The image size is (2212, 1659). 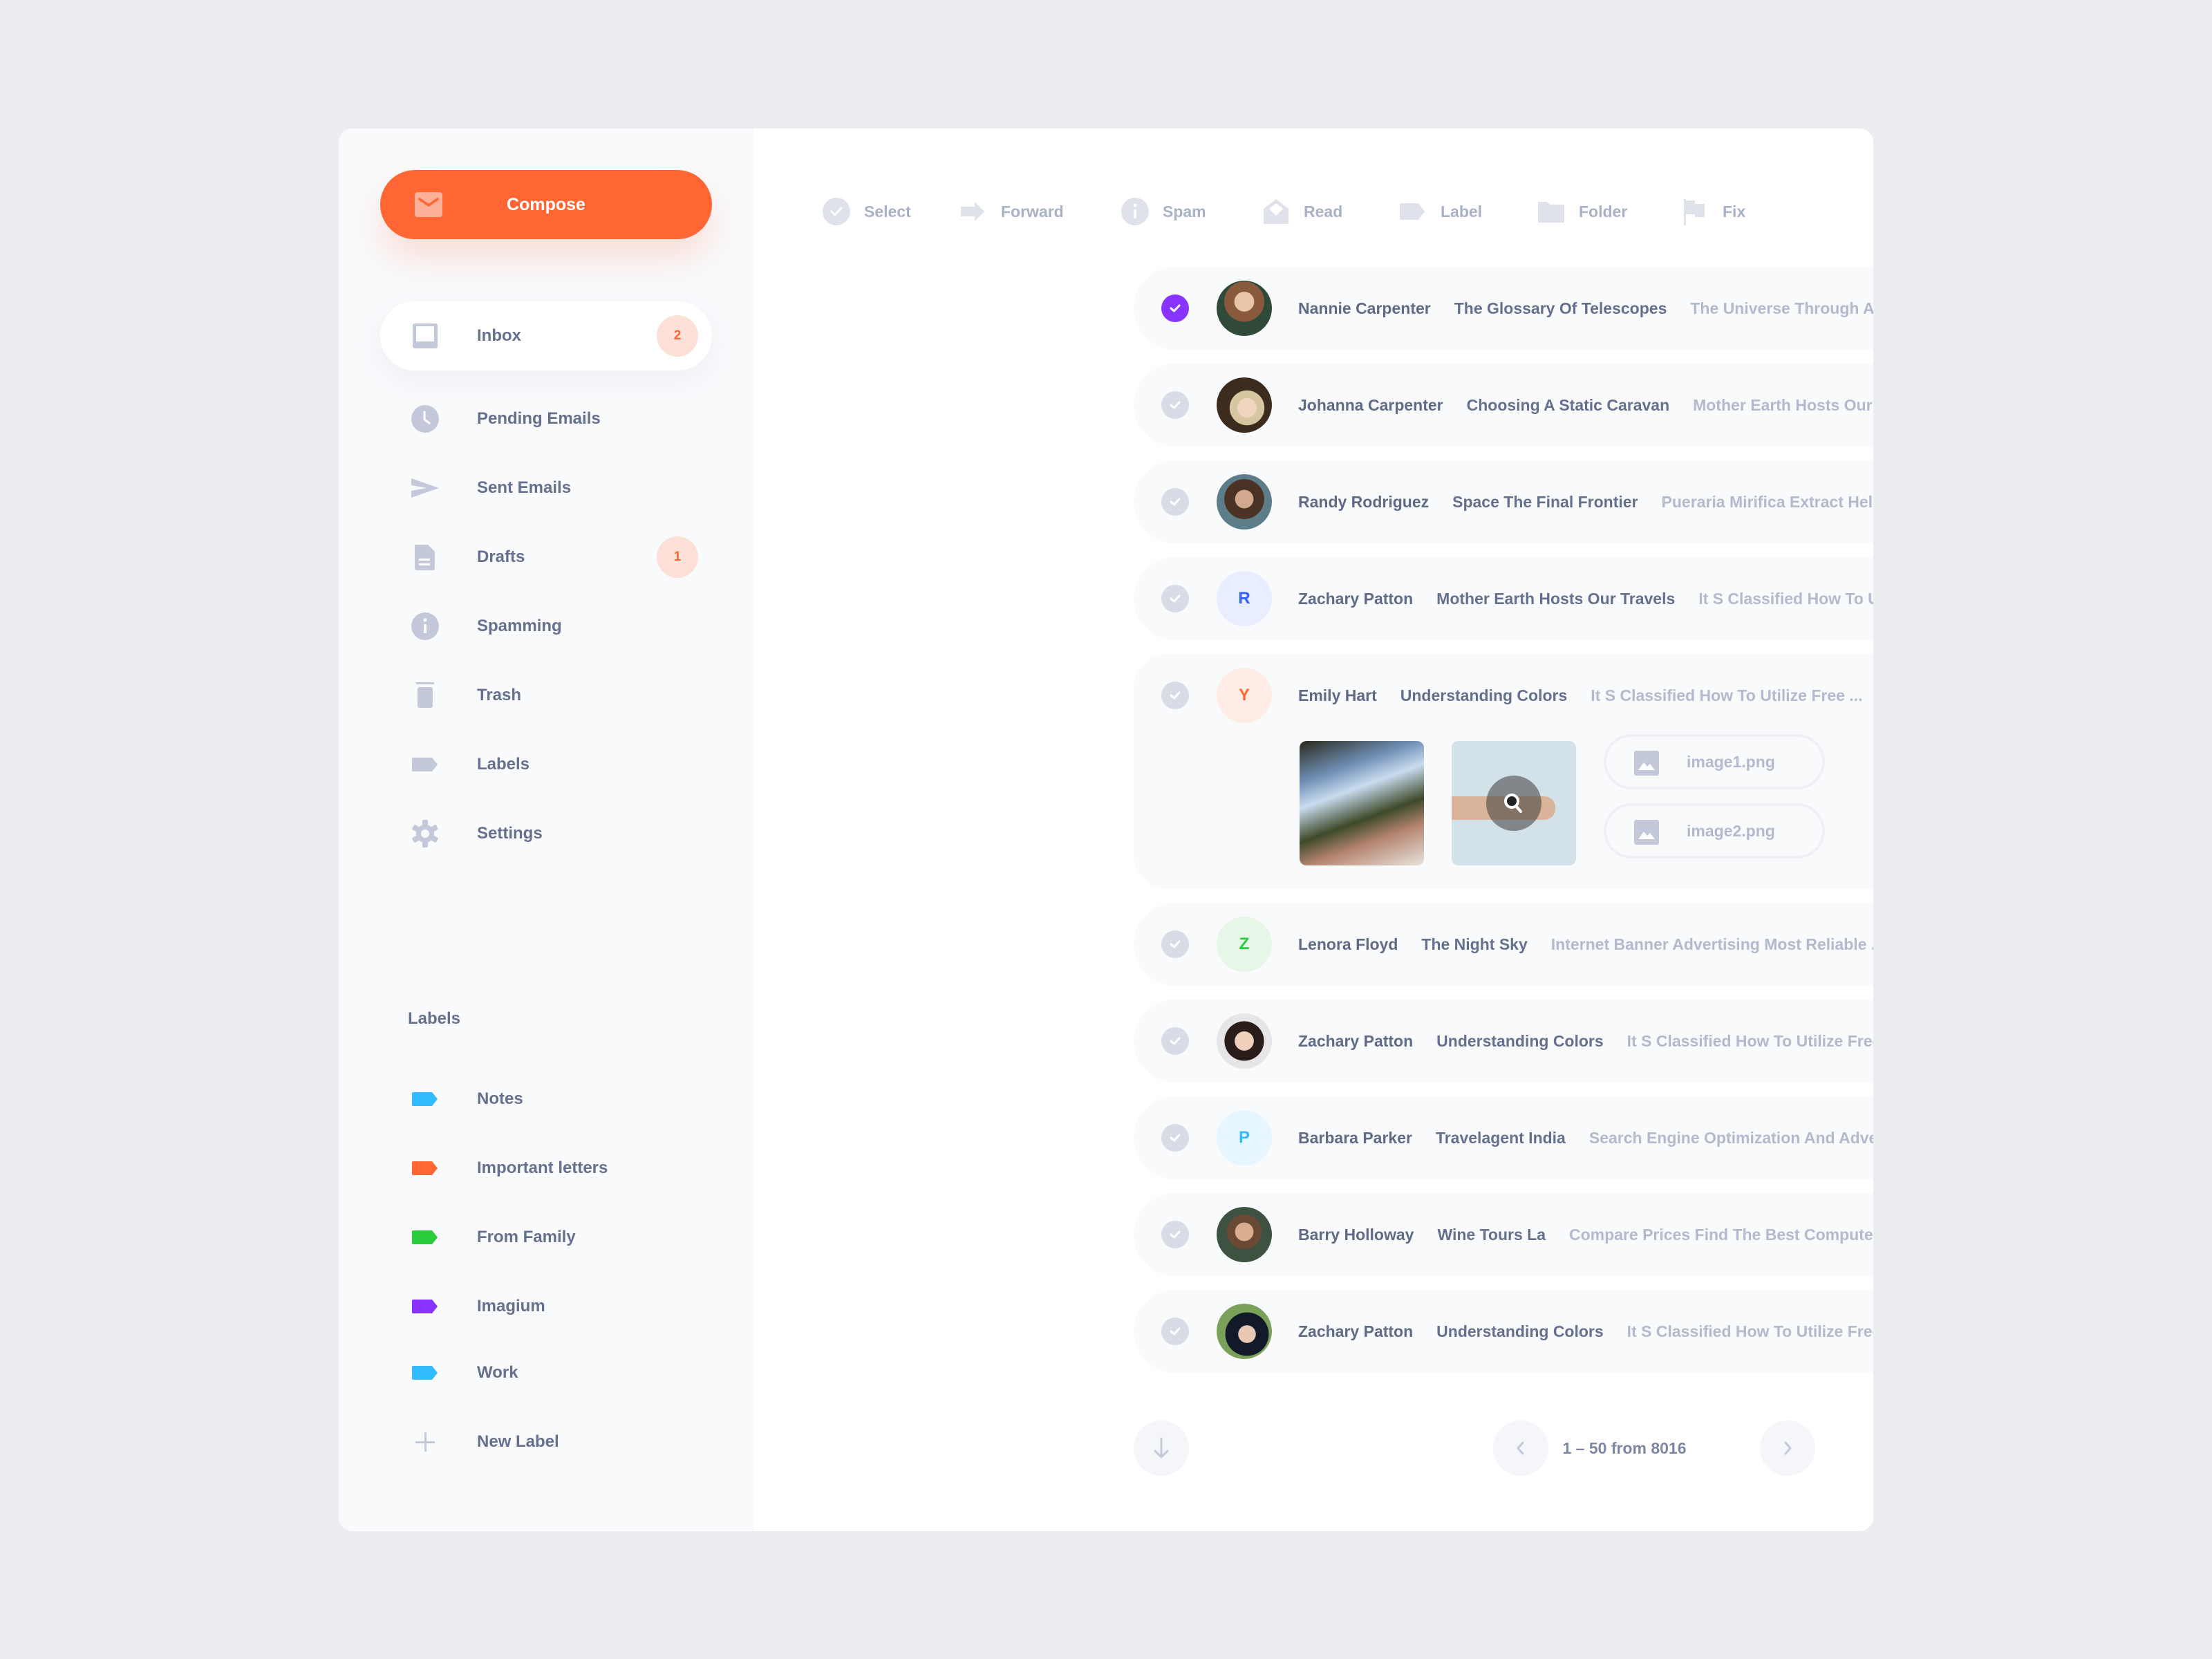 I want to click on zoom-overlay, so click(x=1513, y=803).